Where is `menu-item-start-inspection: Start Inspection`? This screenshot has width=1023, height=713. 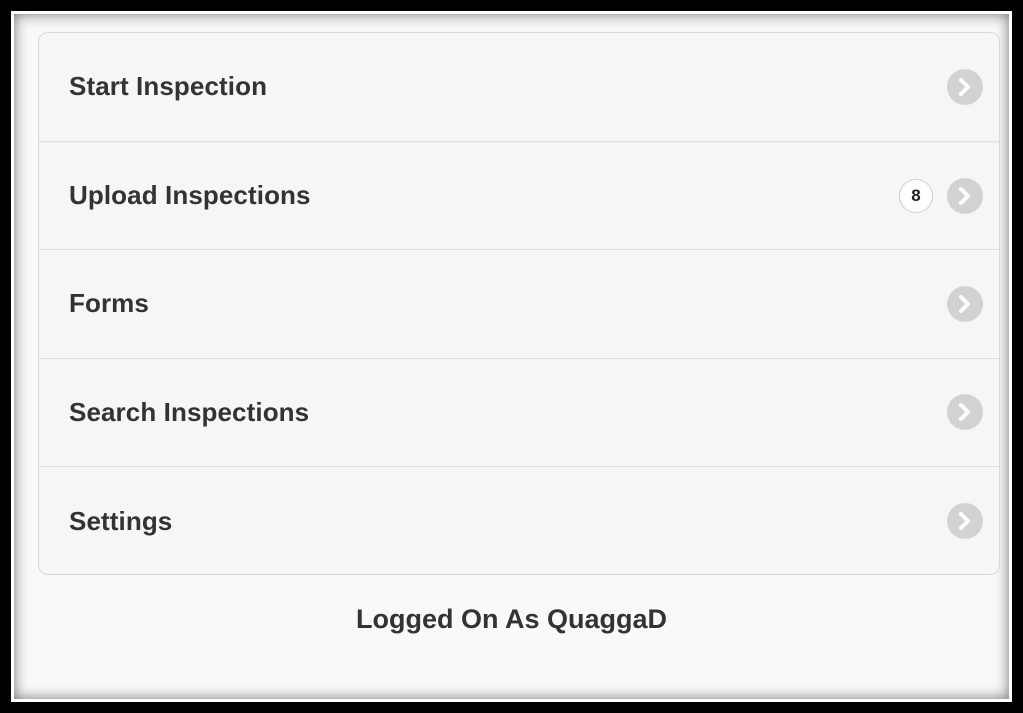 menu-item-start-inspection: Start Inspection is located at coordinates (519, 87).